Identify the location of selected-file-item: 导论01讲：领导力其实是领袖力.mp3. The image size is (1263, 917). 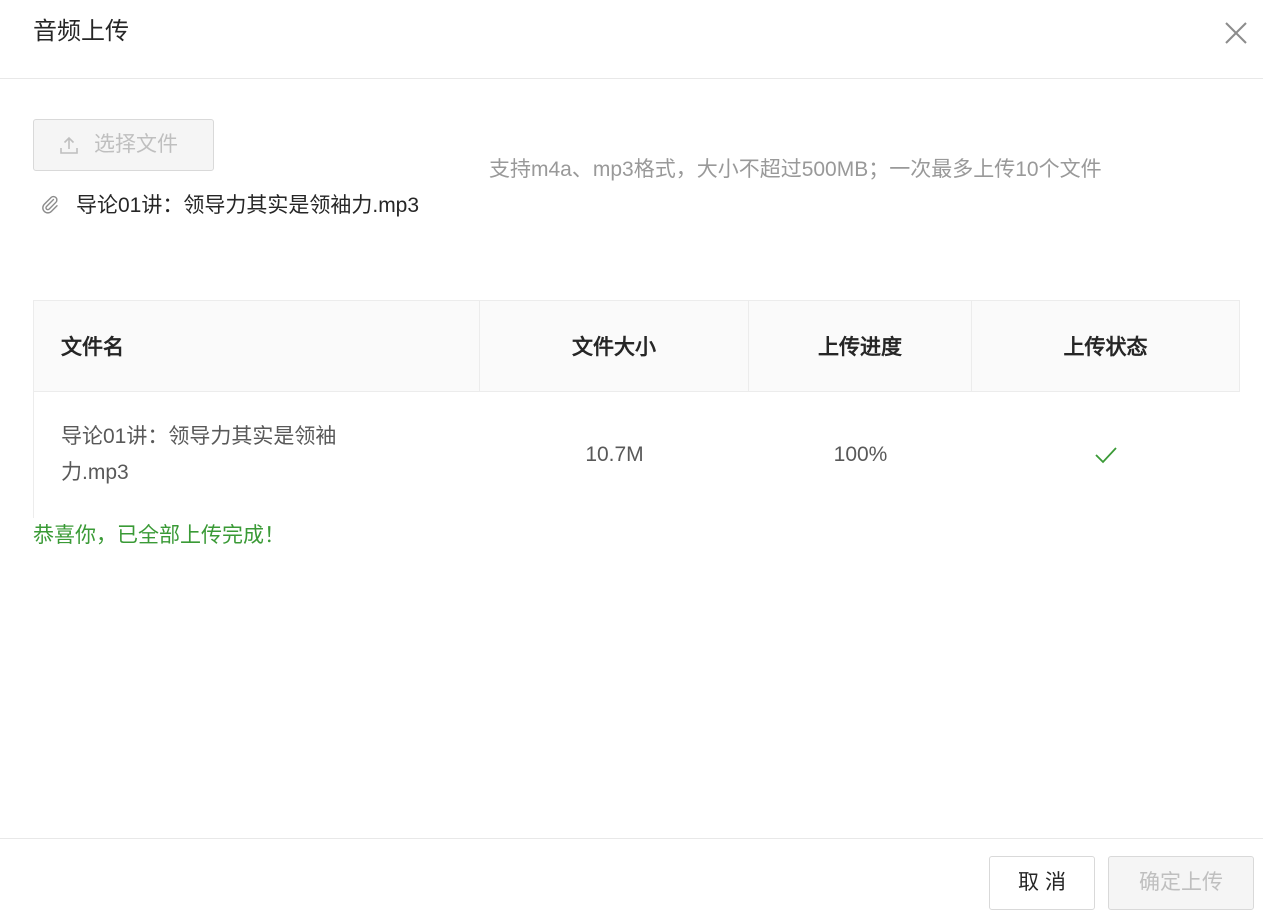
(229, 204).